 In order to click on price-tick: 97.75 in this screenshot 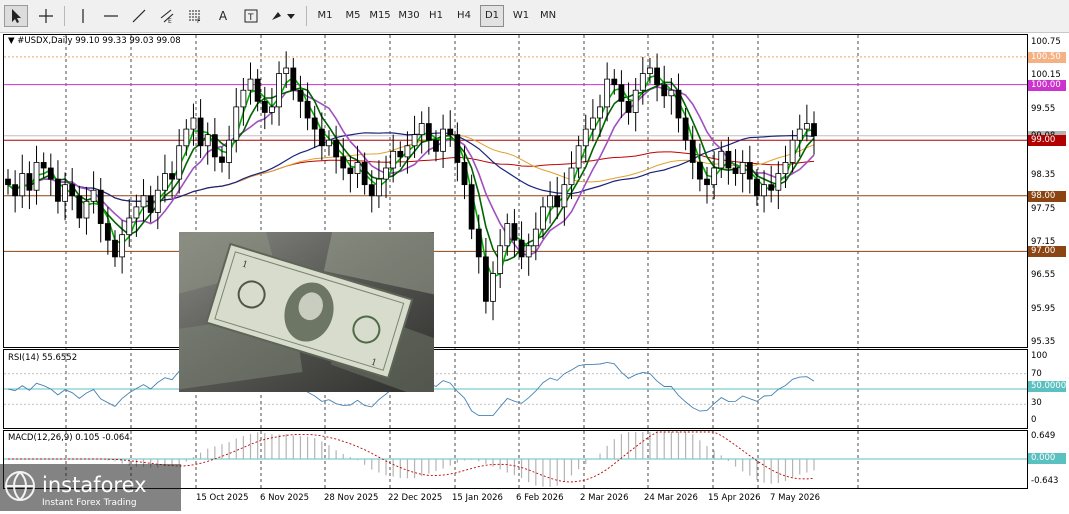, I will do `click(1043, 208)`.